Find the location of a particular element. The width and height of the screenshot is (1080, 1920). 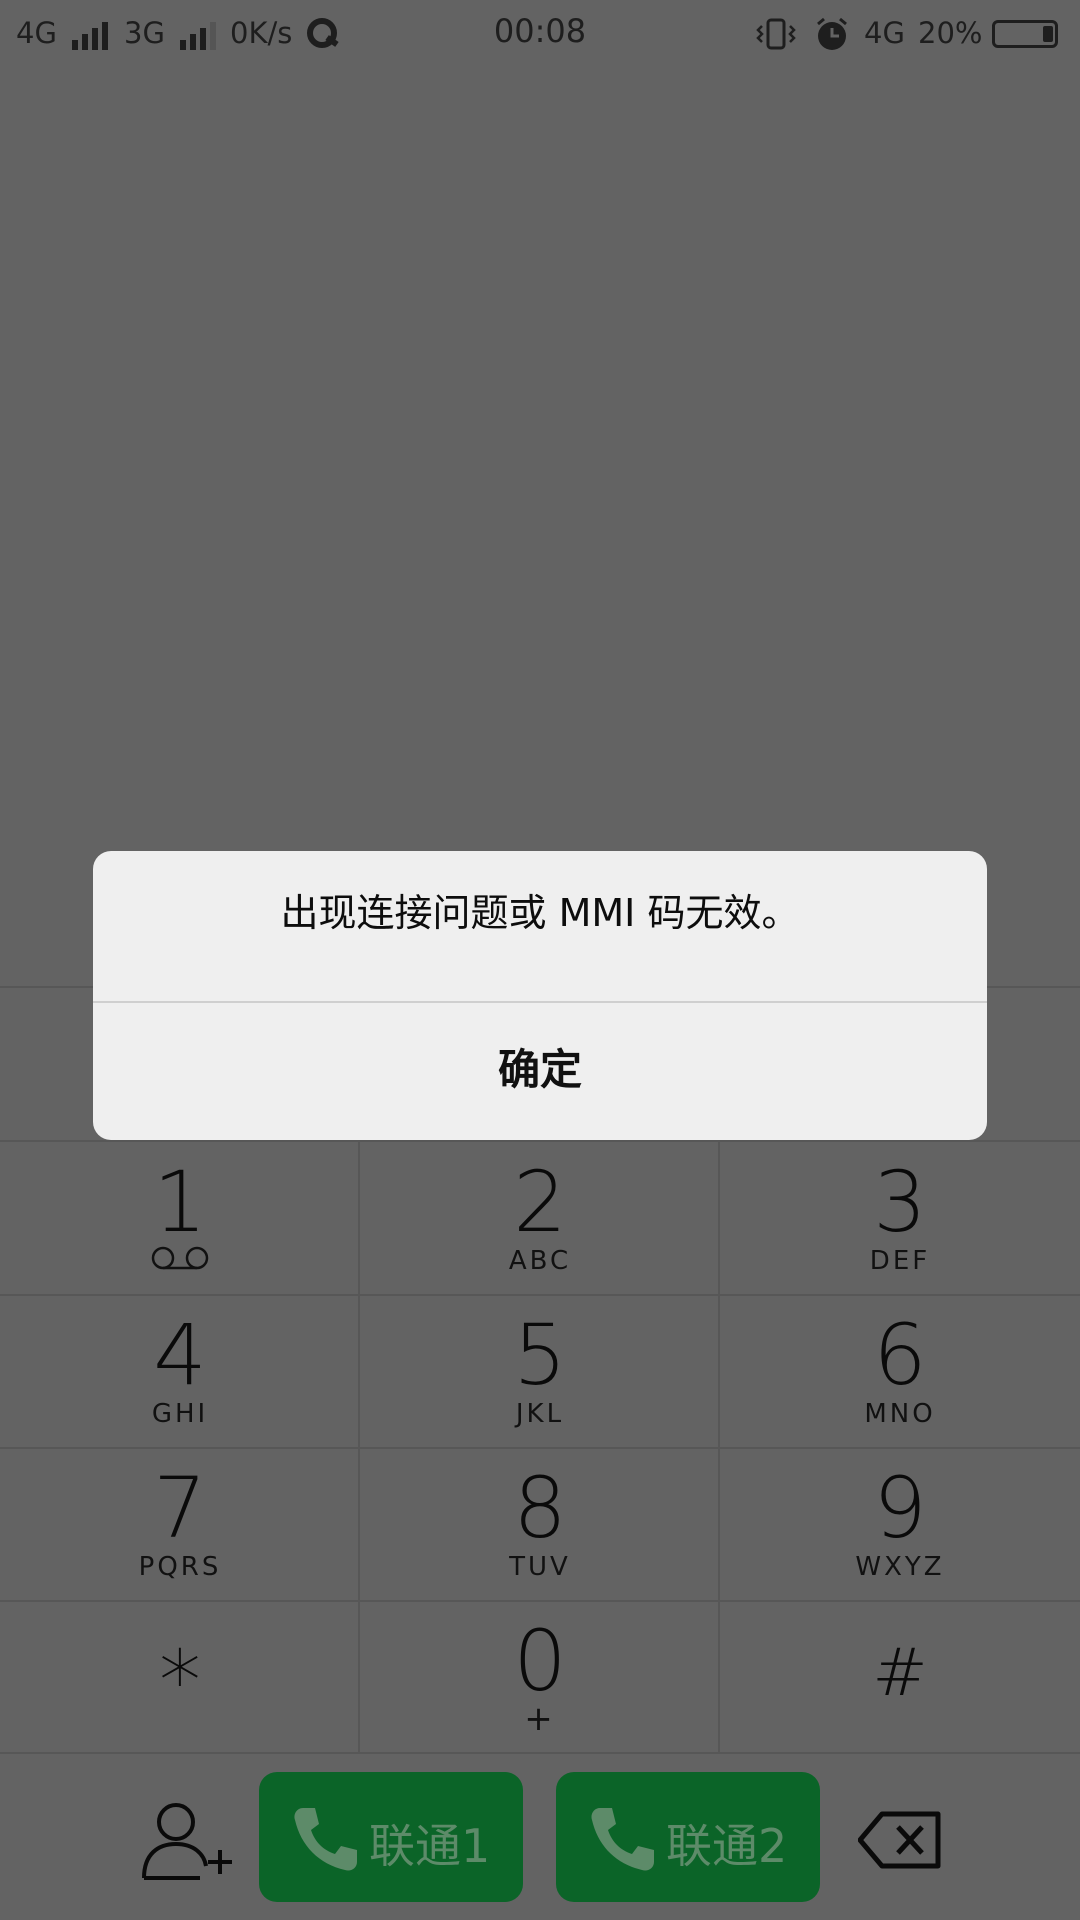

call-button-sim1: 联通1 is located at coordinates (391, 1837).